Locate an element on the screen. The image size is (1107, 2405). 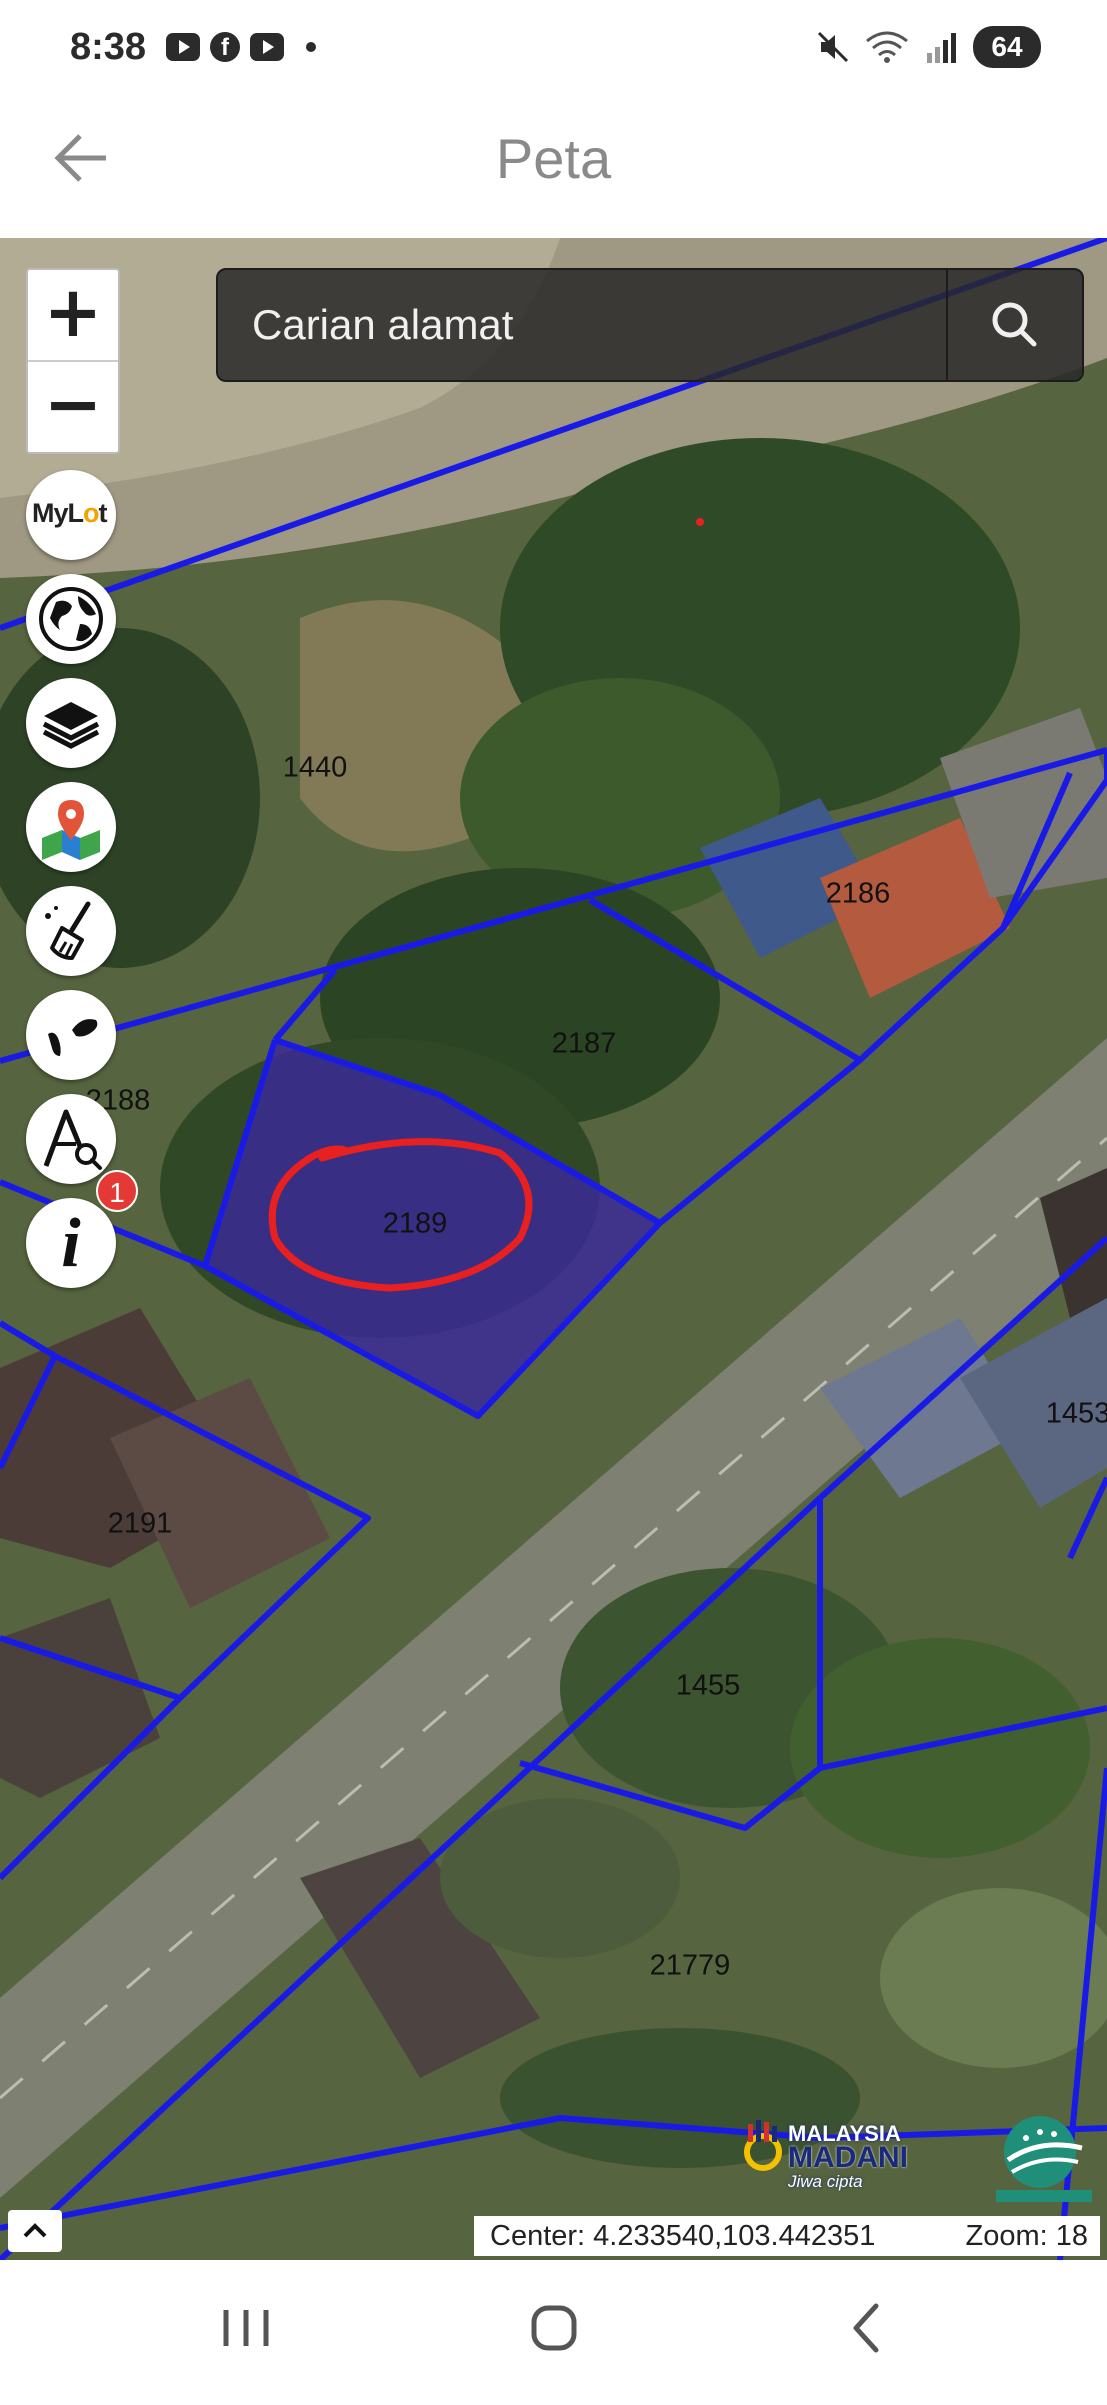
malaysia-map-icon is located at coordinates (73, 1037).